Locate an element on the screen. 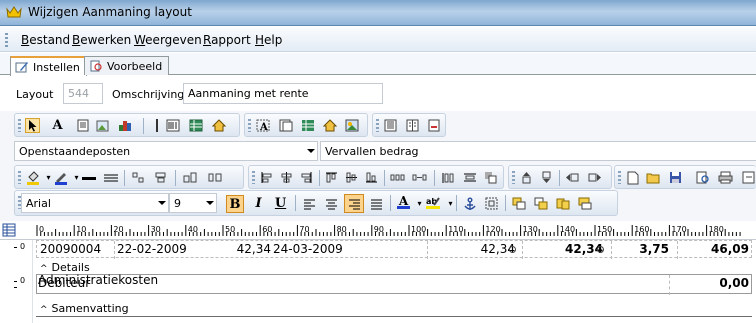  font-color-icon: A is located at coordinates (403, 201).